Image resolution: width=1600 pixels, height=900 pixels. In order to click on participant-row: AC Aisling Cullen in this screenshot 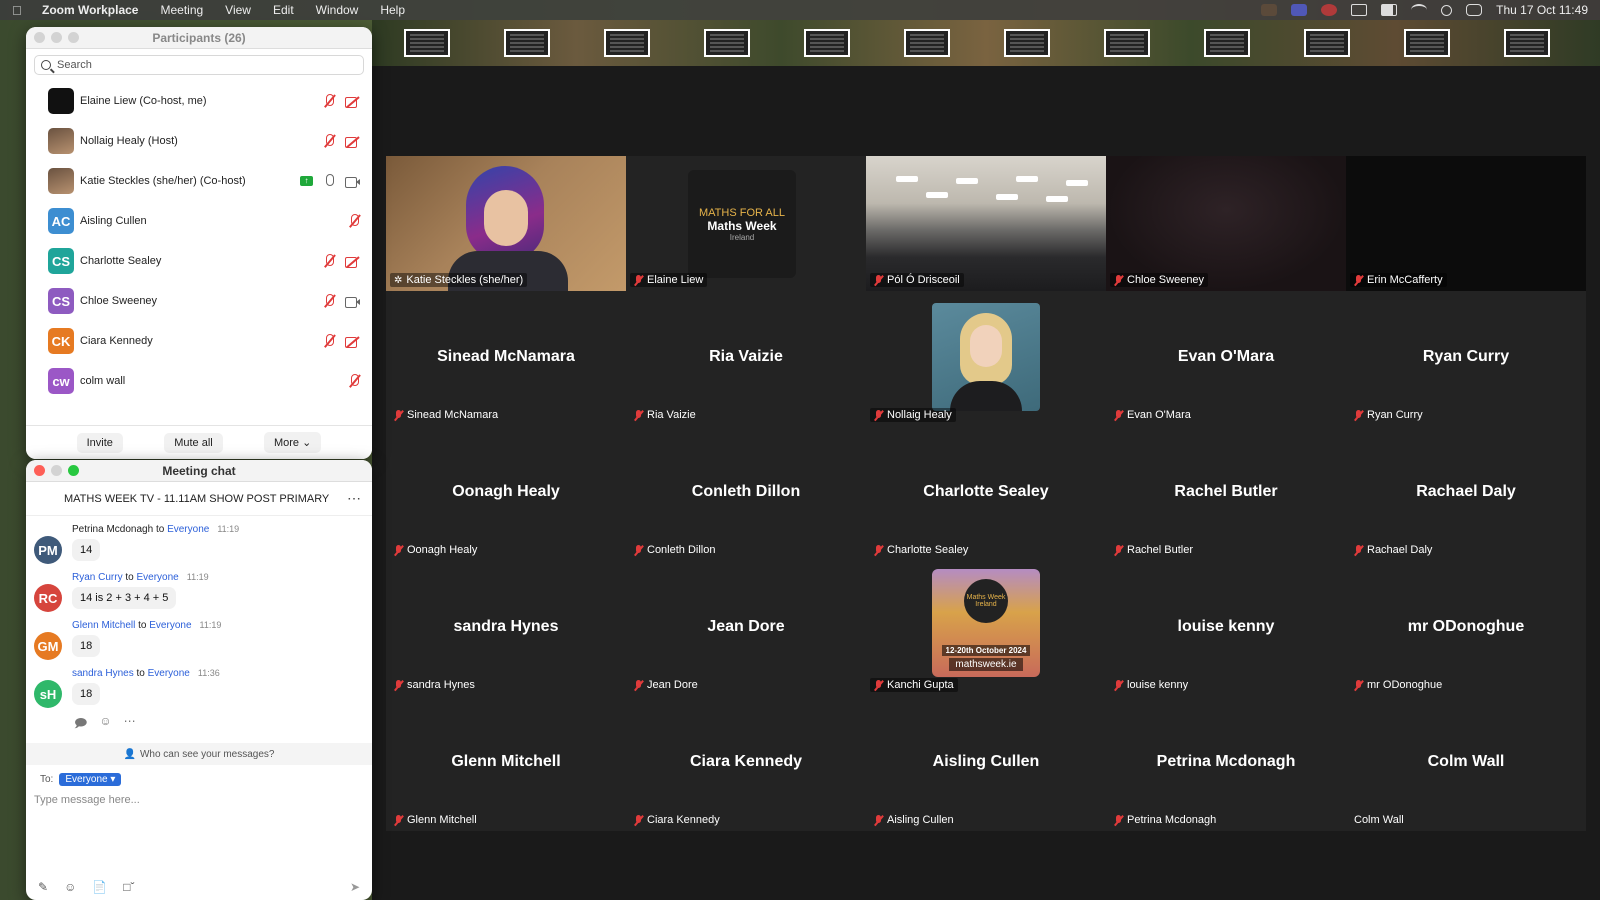, I will do `click(199, 221)`.